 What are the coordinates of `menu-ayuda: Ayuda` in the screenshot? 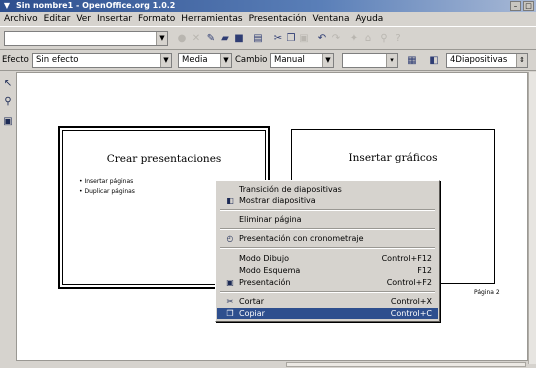 It's located at (370, 19).